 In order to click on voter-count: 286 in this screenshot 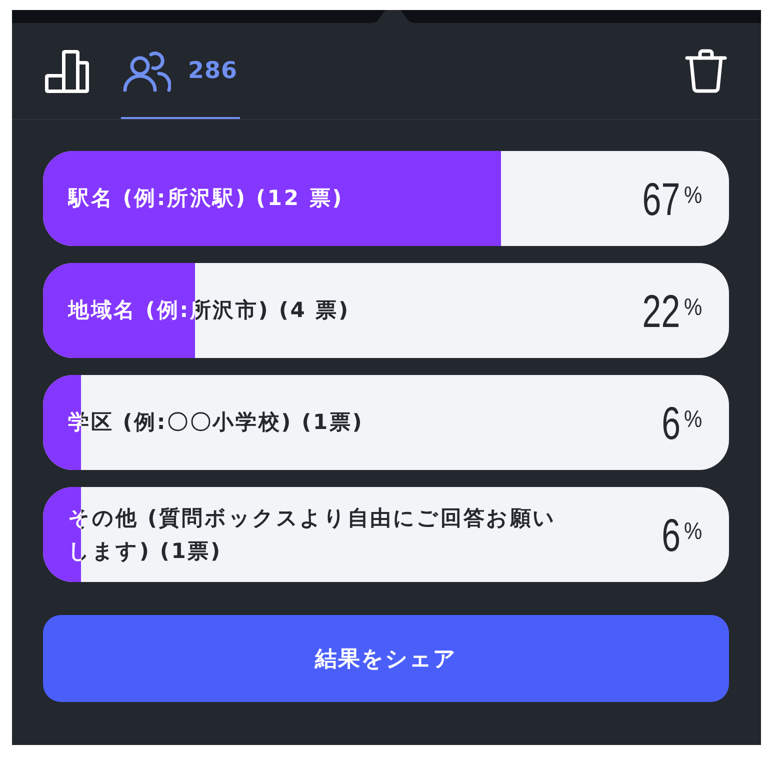, I will do `click(213, 71)`.